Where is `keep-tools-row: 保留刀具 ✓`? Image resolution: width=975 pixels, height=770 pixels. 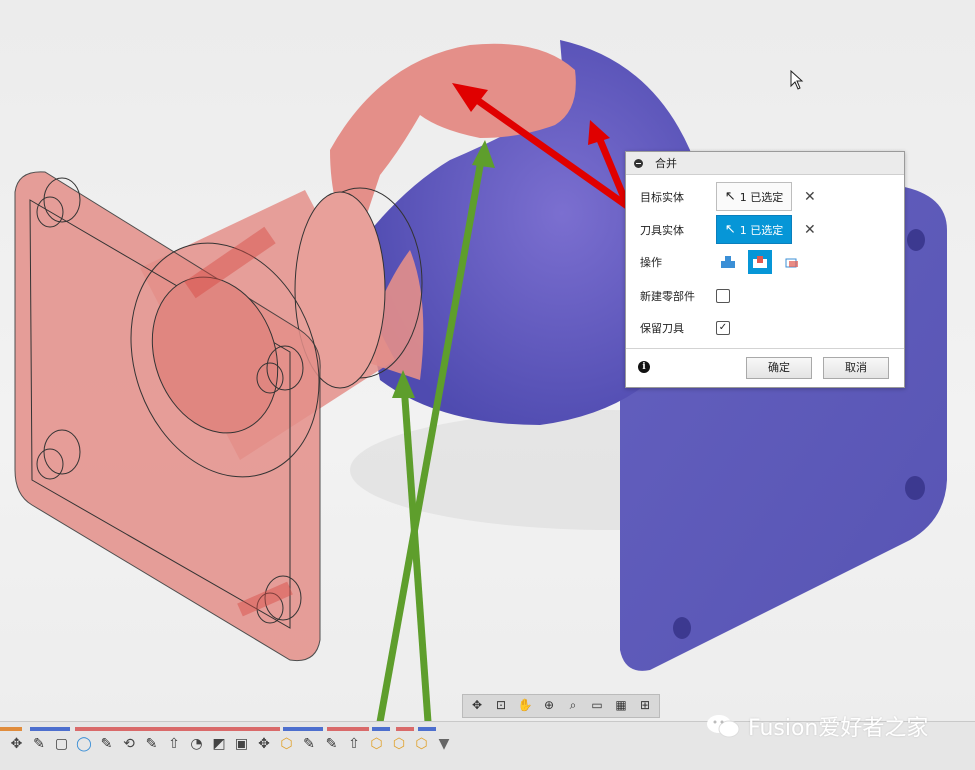
keep-tools-row: 保留刀具 ✓ is located at coordinates (685, 328).